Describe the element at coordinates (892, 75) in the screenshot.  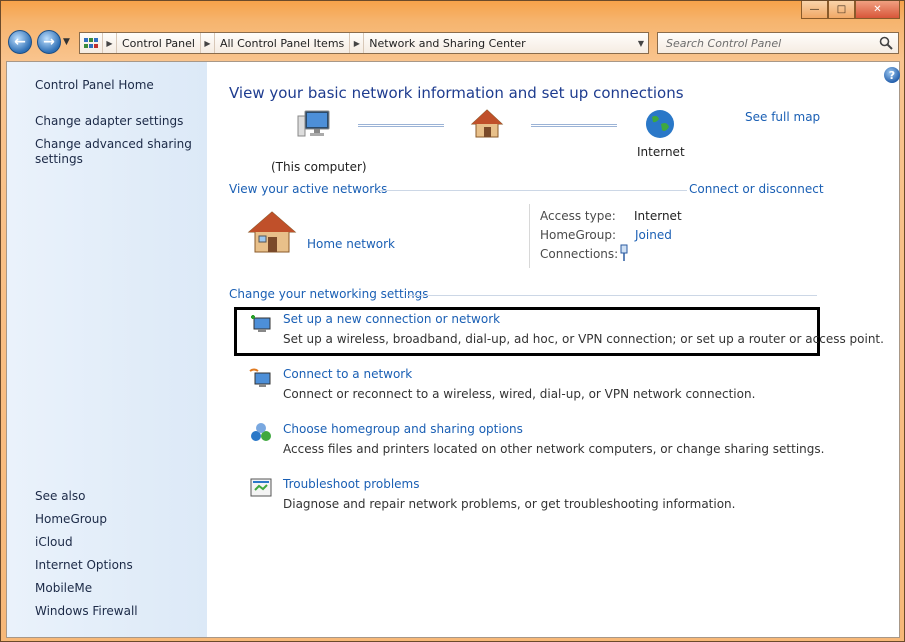
I see `help-icon: ?` at that location.